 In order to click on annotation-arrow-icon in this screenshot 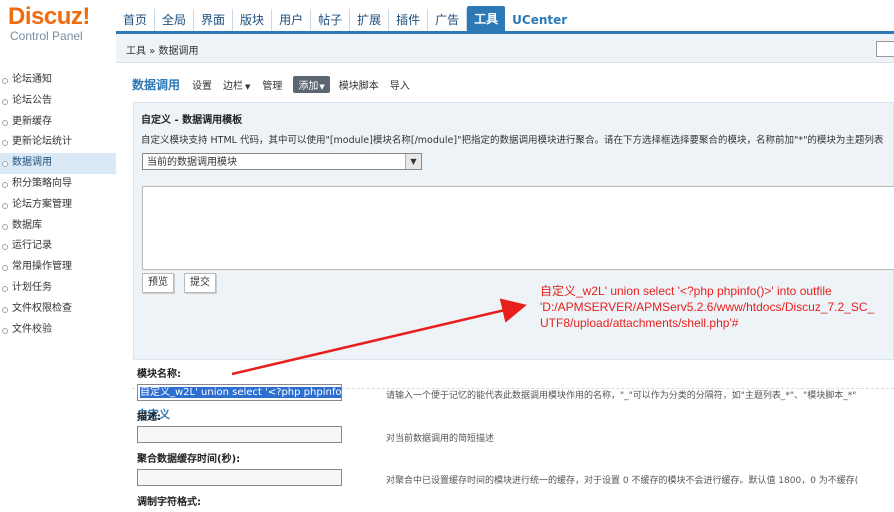, I will do `click(379, 337)`.